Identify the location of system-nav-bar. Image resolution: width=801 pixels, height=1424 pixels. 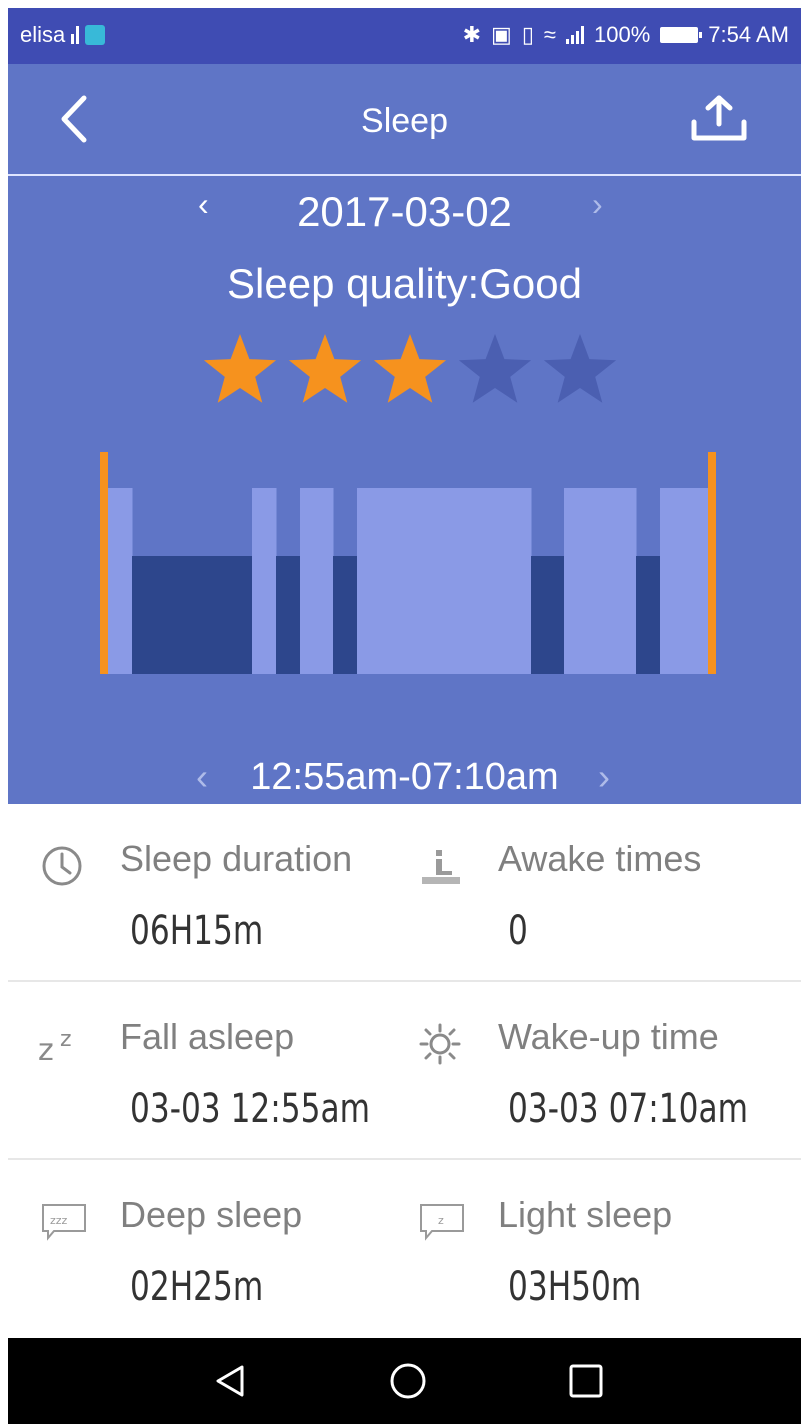
(404, 1381).